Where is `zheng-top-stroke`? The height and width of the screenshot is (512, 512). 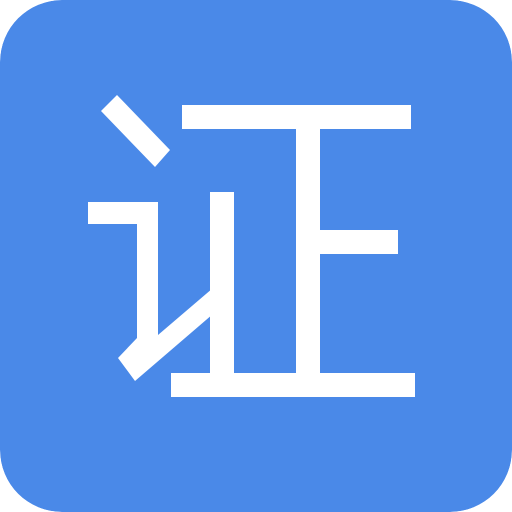
zheng-top-stroke is located at coordinates (296, 117).